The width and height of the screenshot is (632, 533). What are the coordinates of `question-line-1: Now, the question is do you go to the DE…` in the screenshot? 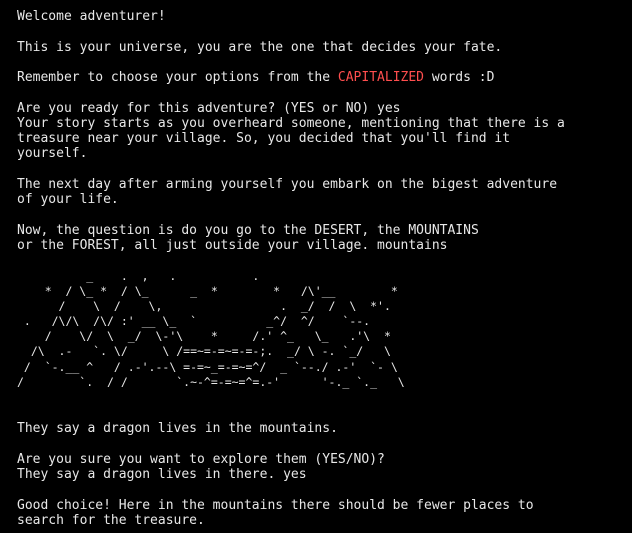 It's located at (248, 230).